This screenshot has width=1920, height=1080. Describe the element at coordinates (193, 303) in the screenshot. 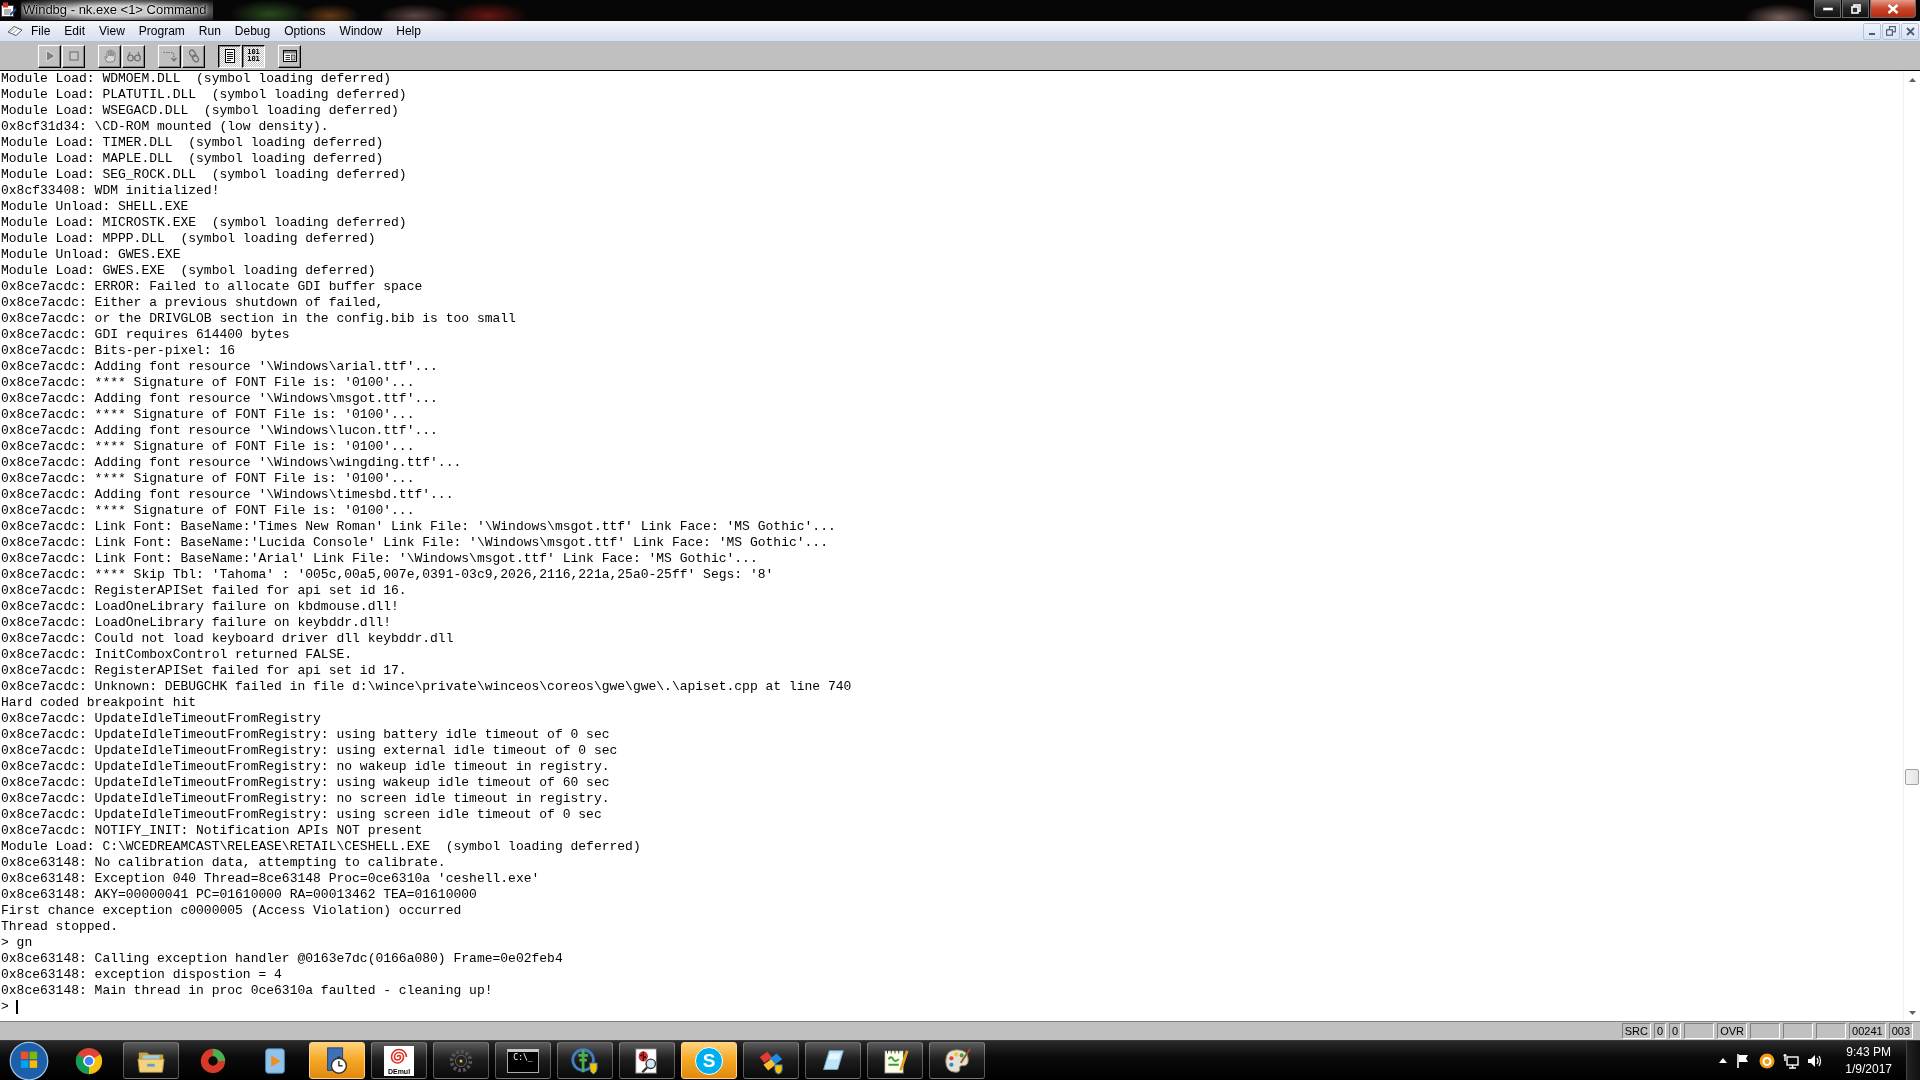

I see `output-line: 0x8ce7acdc: Either a previous shutdown of failed,` at that location.